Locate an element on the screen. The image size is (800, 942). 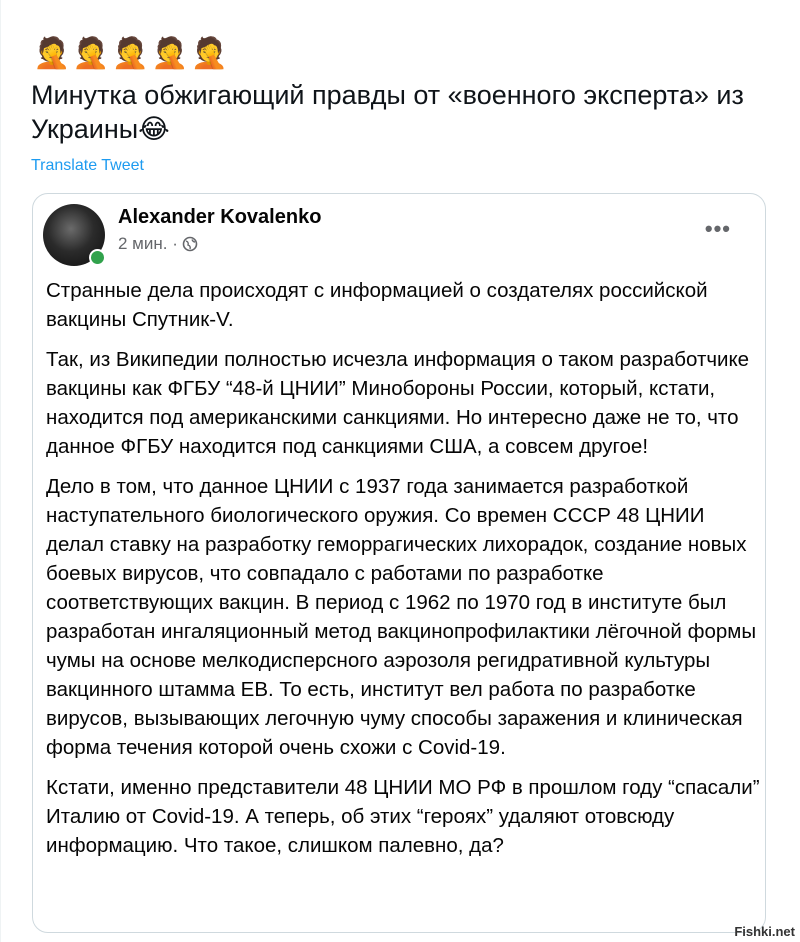
online-status-dot is located at coordinates (97, 257).